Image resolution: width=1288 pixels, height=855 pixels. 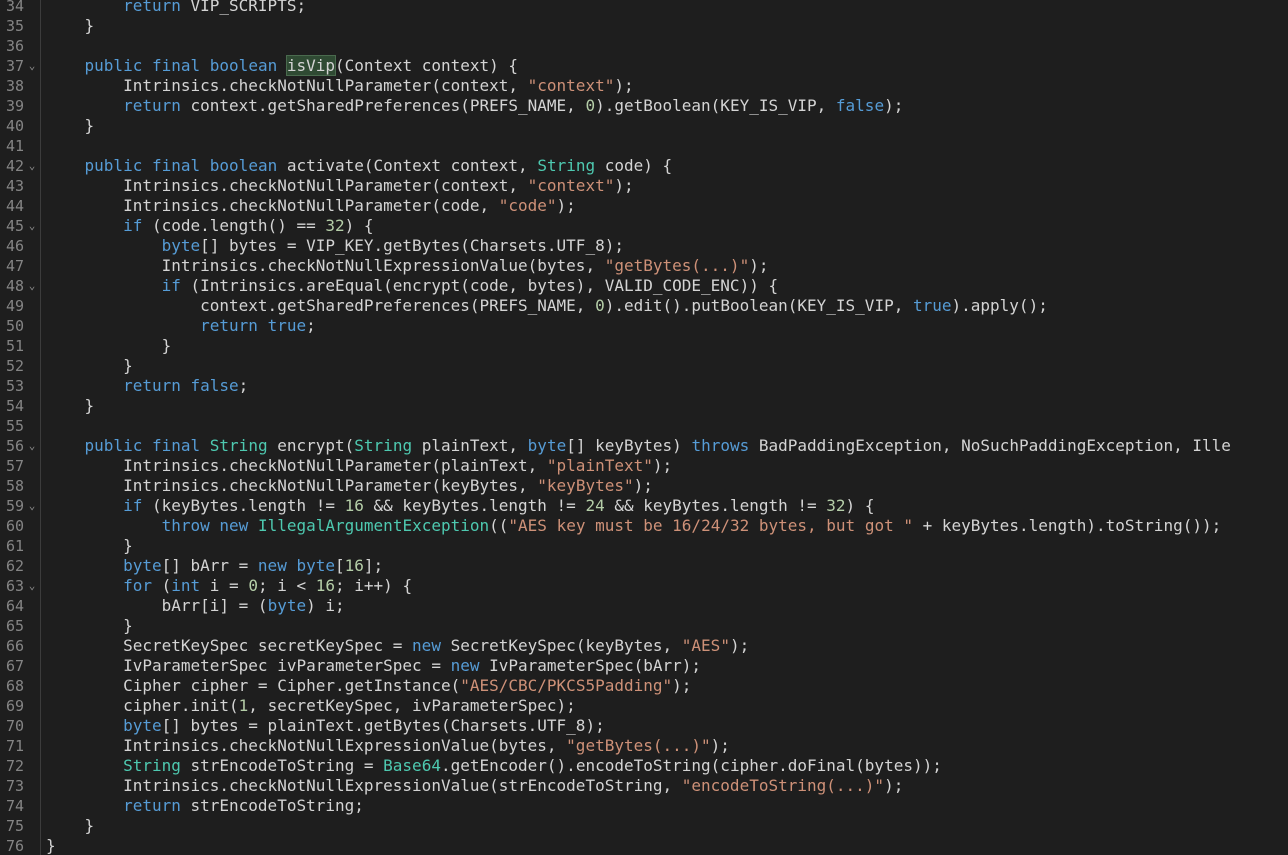 What do you see at coordinates (600, 305) in the screenshot?
I see `number-token: 0` at bounding box center [600, 305].